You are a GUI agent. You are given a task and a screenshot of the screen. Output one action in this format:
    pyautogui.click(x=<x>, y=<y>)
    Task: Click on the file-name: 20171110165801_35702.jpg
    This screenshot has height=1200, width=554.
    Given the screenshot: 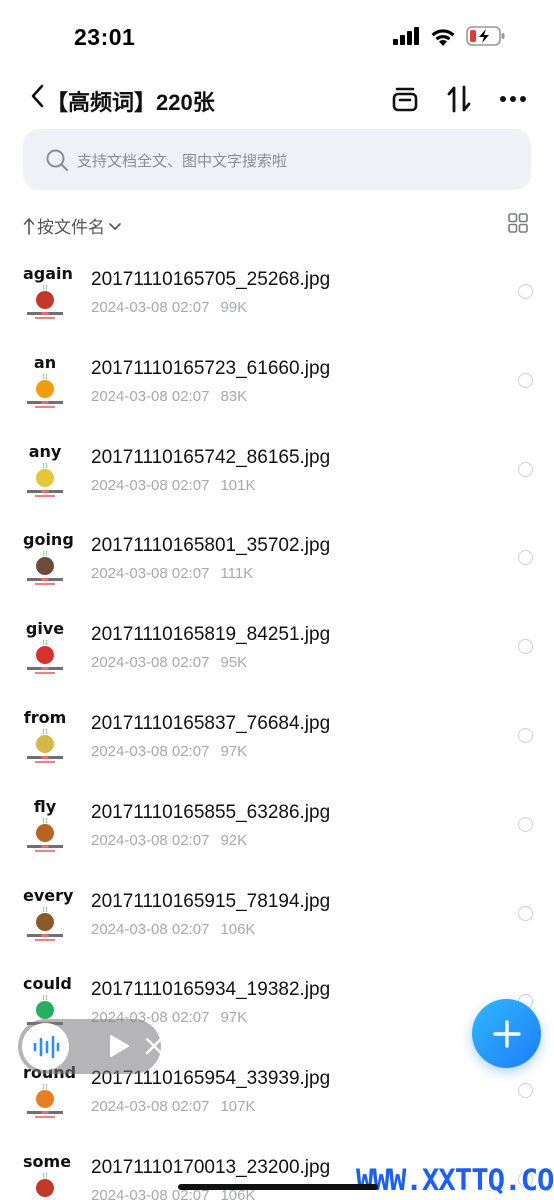 What is the action you would take?
    pyautogui.click(x=211, y=546)
    